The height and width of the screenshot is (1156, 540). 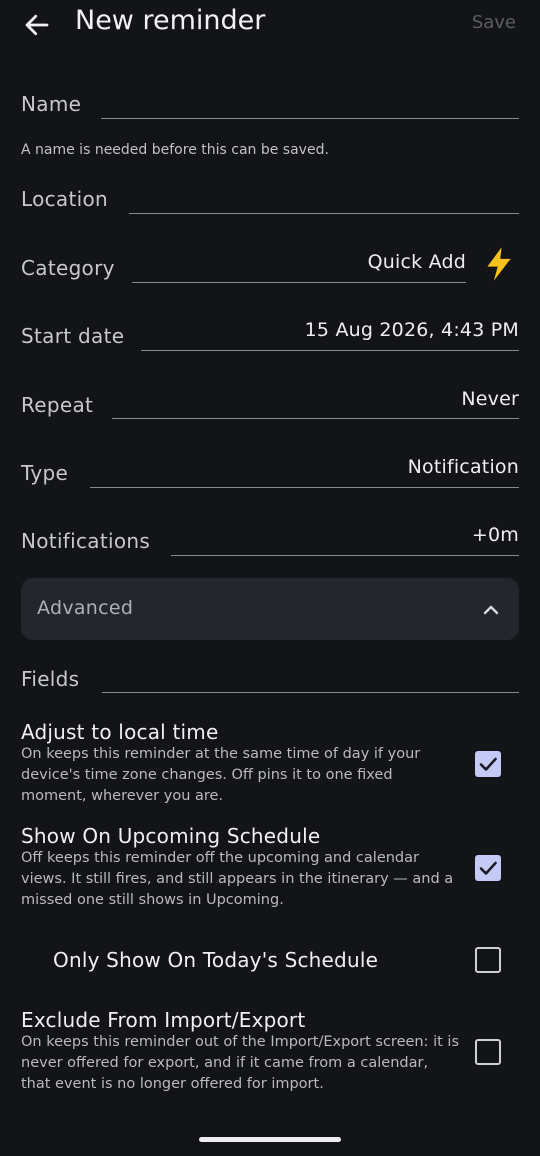 What do you see at coordinates (315, 418) in the screenshot?
I see `repeat-field` at bounding box center [315, 418].